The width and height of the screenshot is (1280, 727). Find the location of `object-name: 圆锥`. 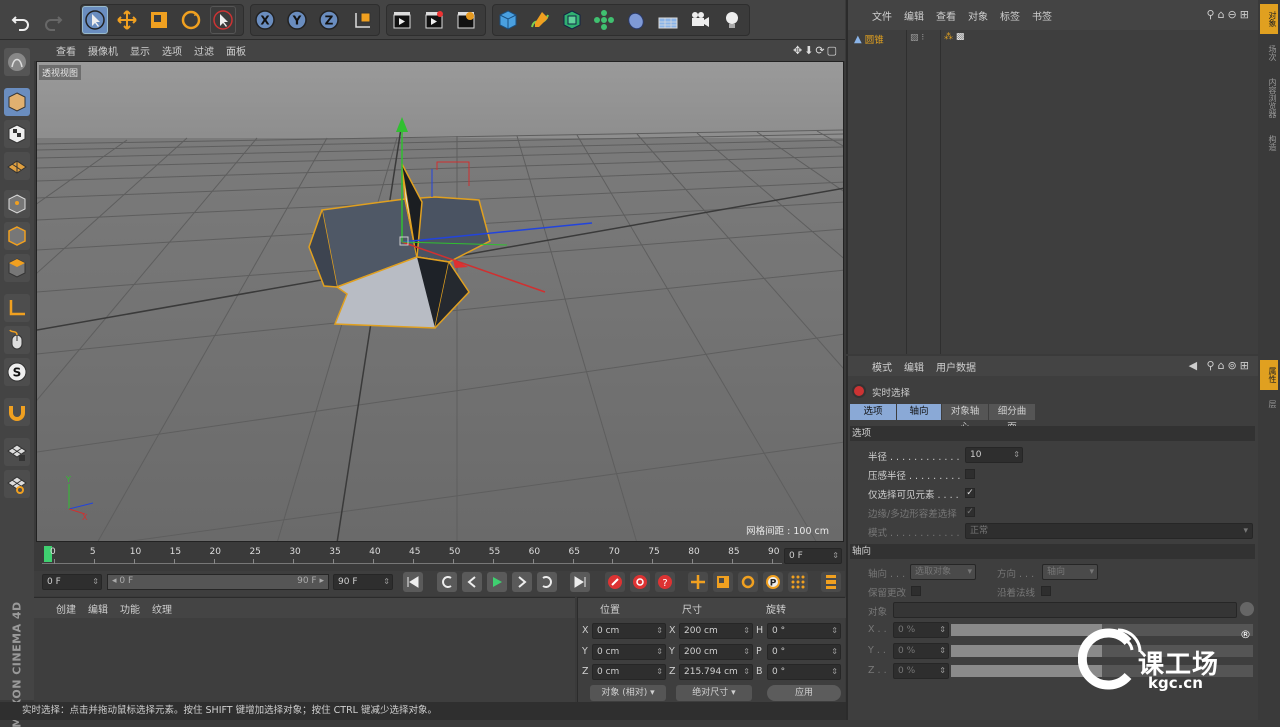

object-name: 圆锥 is located at coordinates (874, 39).